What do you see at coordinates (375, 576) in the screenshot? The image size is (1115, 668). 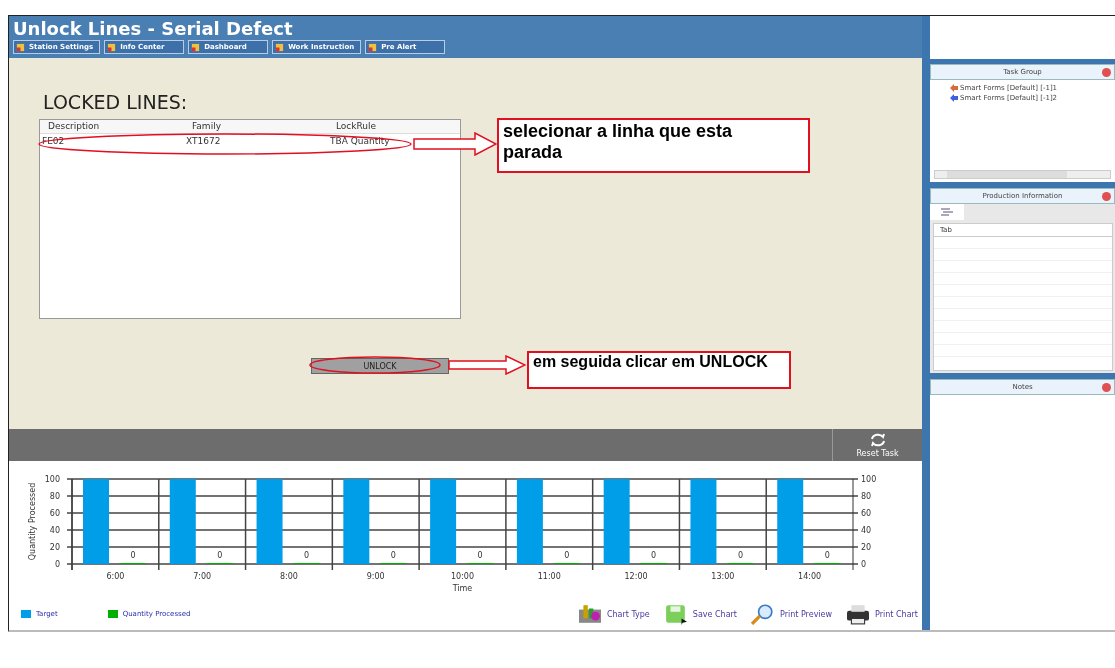 I see `x-tick-label: 9:00` at bounding box center [375, 576].